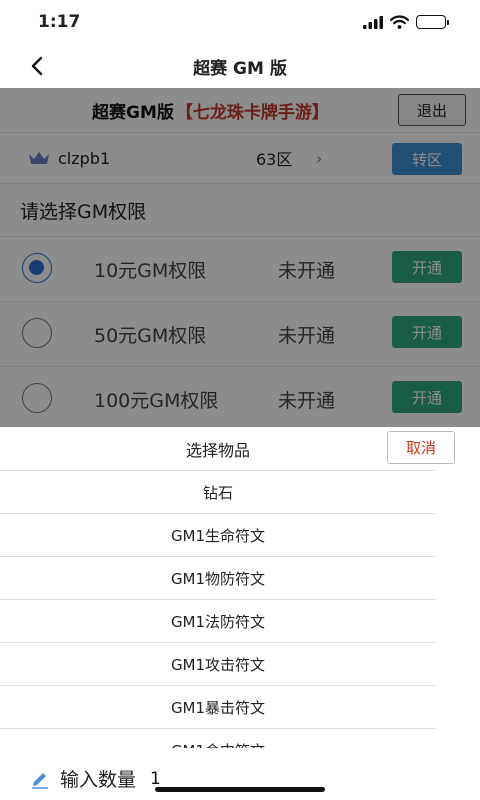 The height and width of the screenshot is (800, 480). What do you see at coordinates (218, 707) in the screenshot?
I see `list-item: GM1暴击符文` at bounding box center [218, 707].